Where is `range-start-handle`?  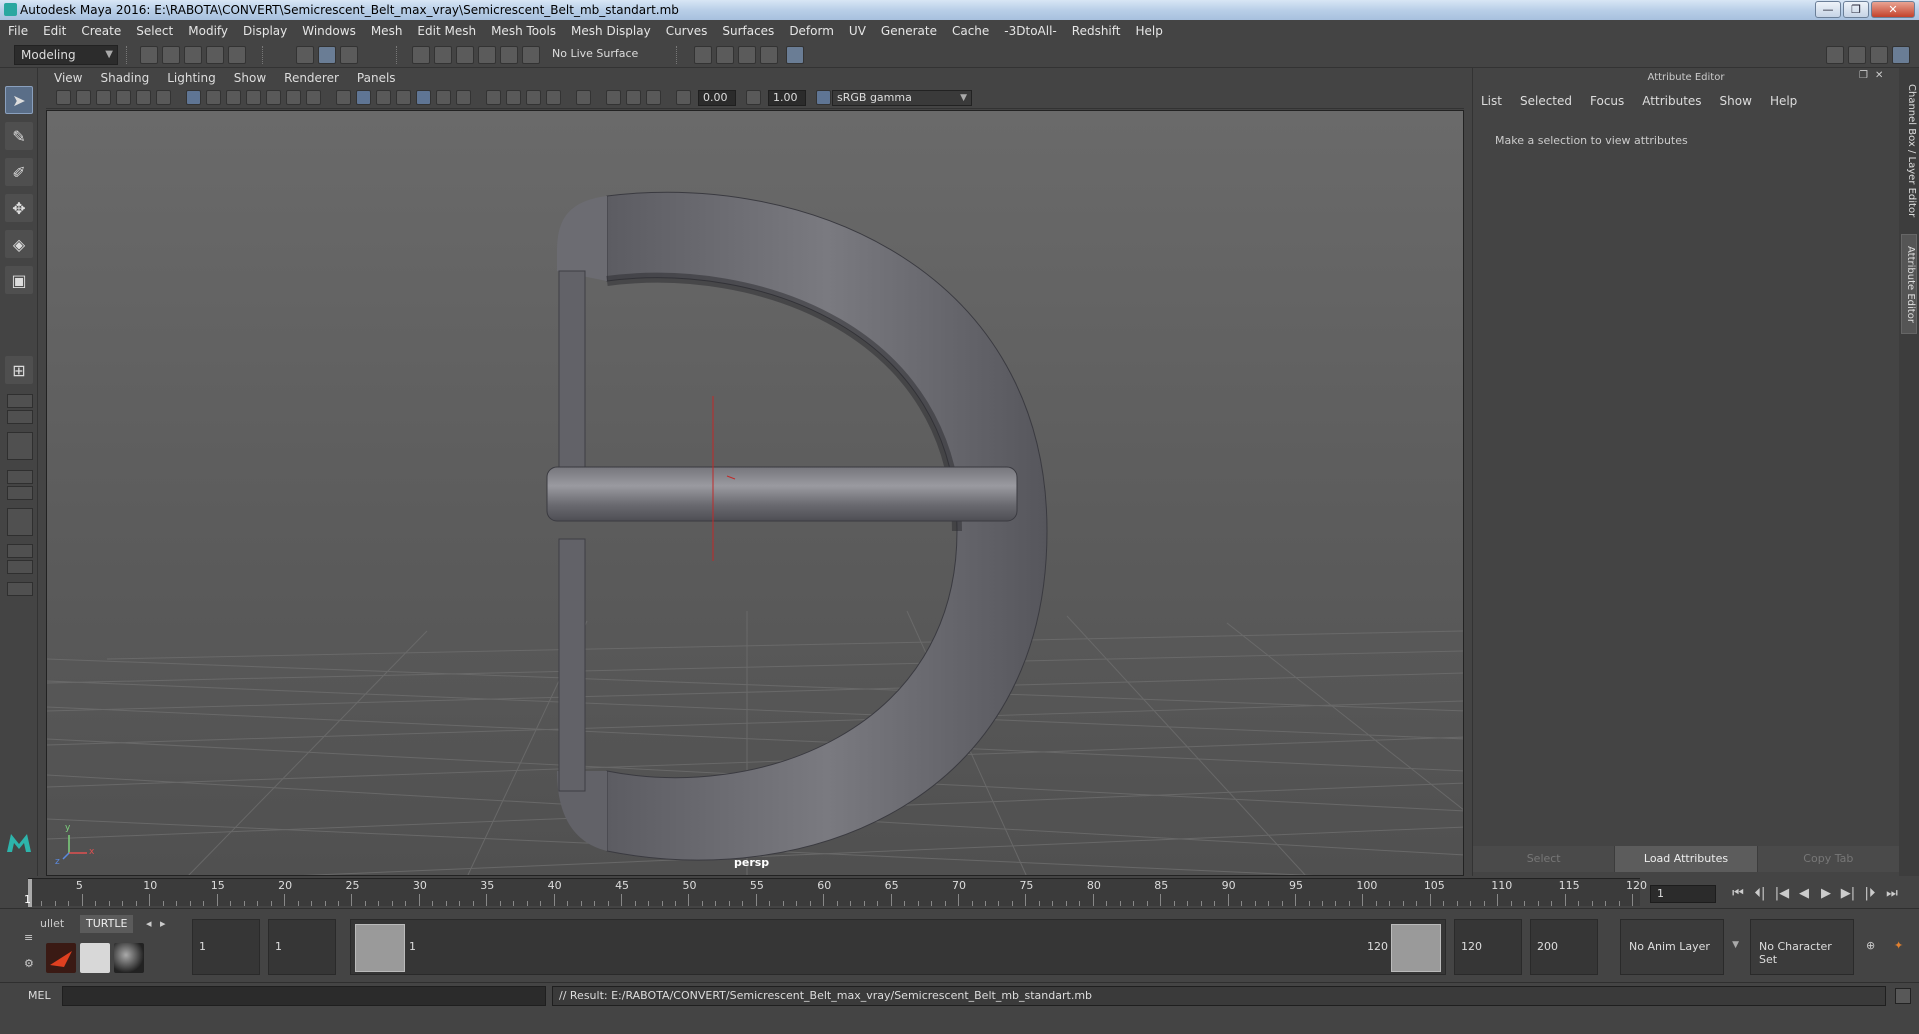 range-start-handle is located at coordinates (380, 948).